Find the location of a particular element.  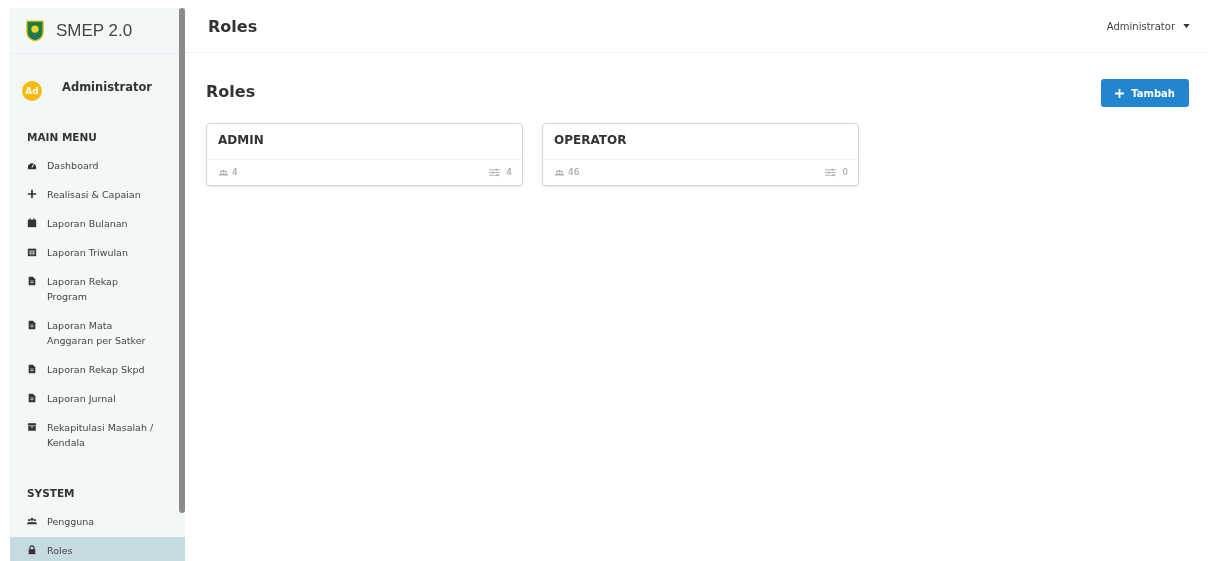

sidebar-item: Laporan Mata Anggaran per Satker is located at coordinates (94, 334).